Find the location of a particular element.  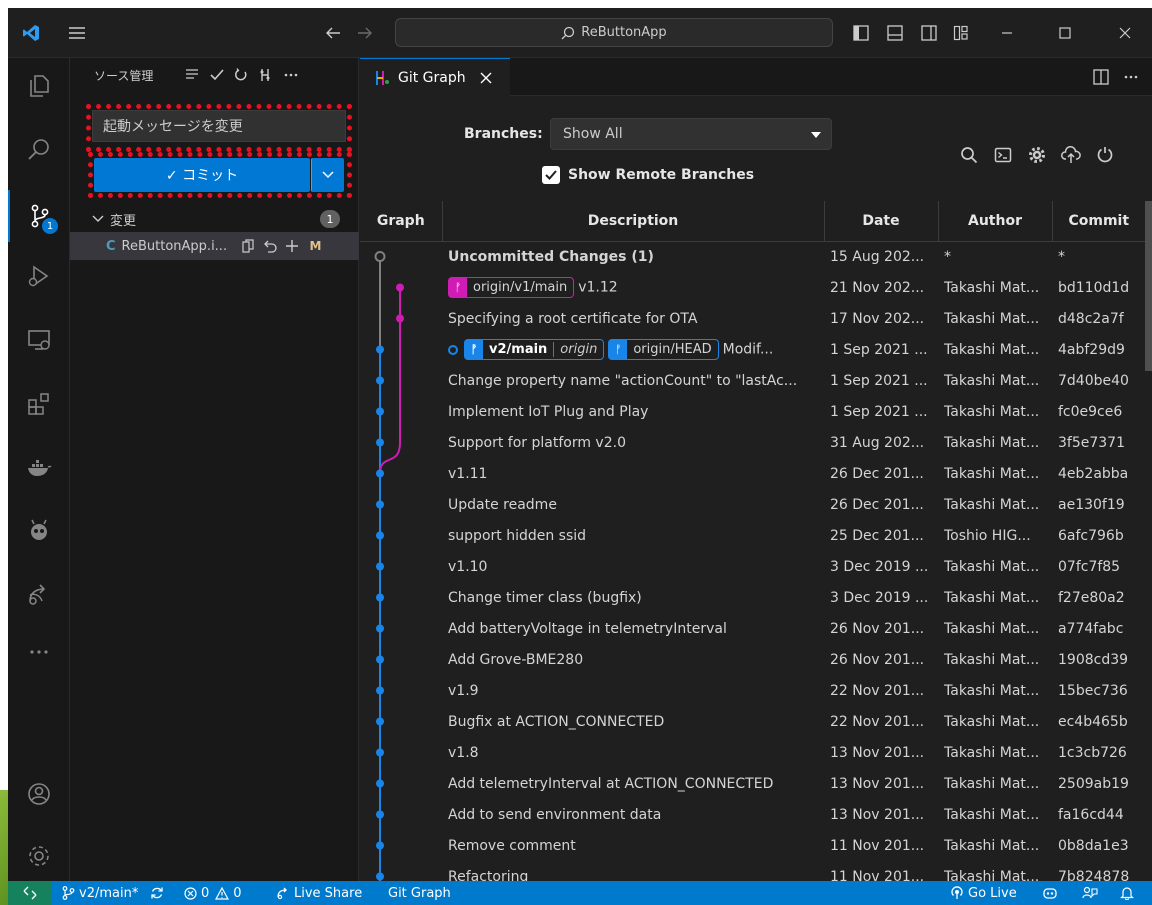

commit-check-icon is located at coordinates (217, 75).